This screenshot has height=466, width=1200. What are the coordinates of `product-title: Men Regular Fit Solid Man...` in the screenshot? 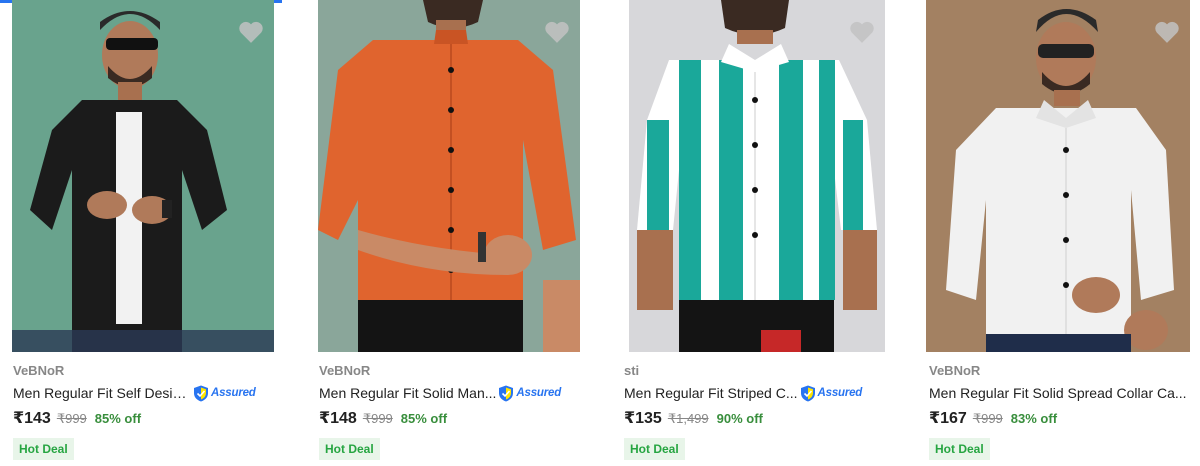 It's located at (407, 393).